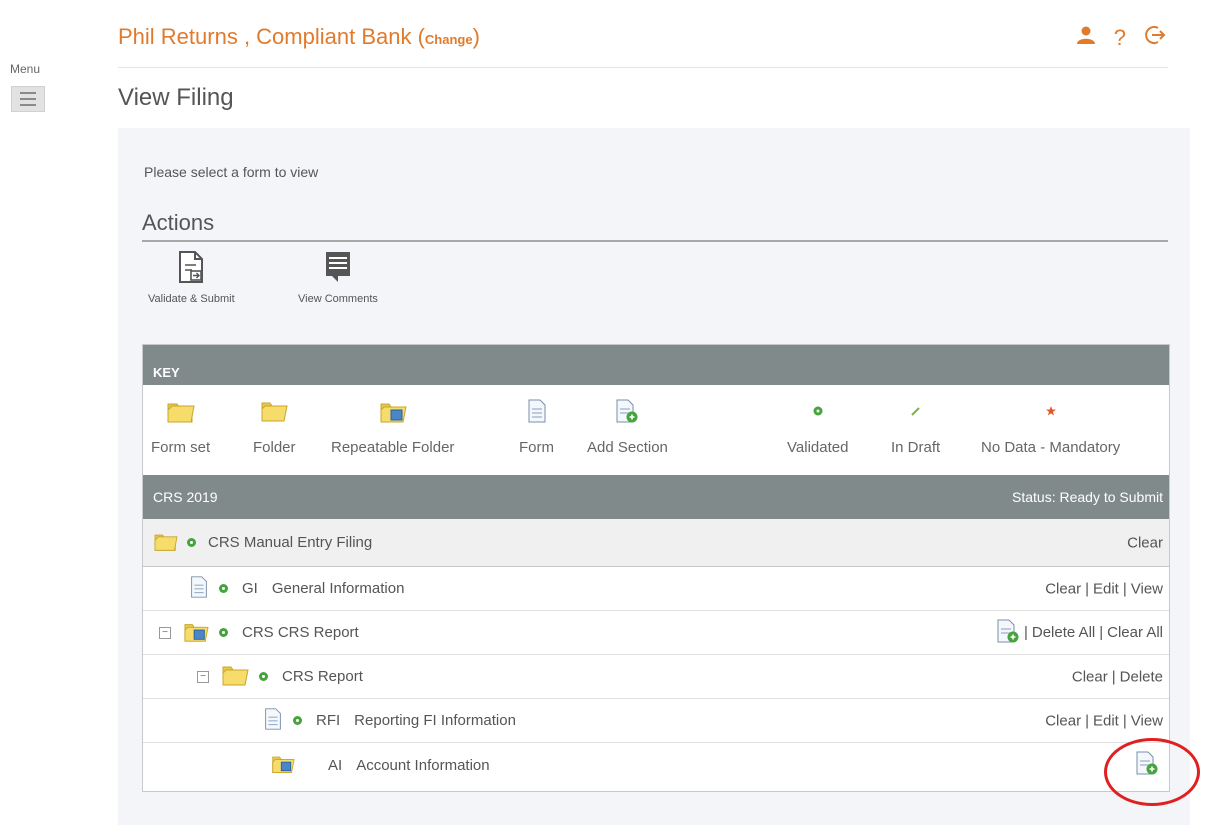 This screenshot has height=825, width=1226. I want to click on validate-submit-label: Validate & Submit, so click(191, 299).